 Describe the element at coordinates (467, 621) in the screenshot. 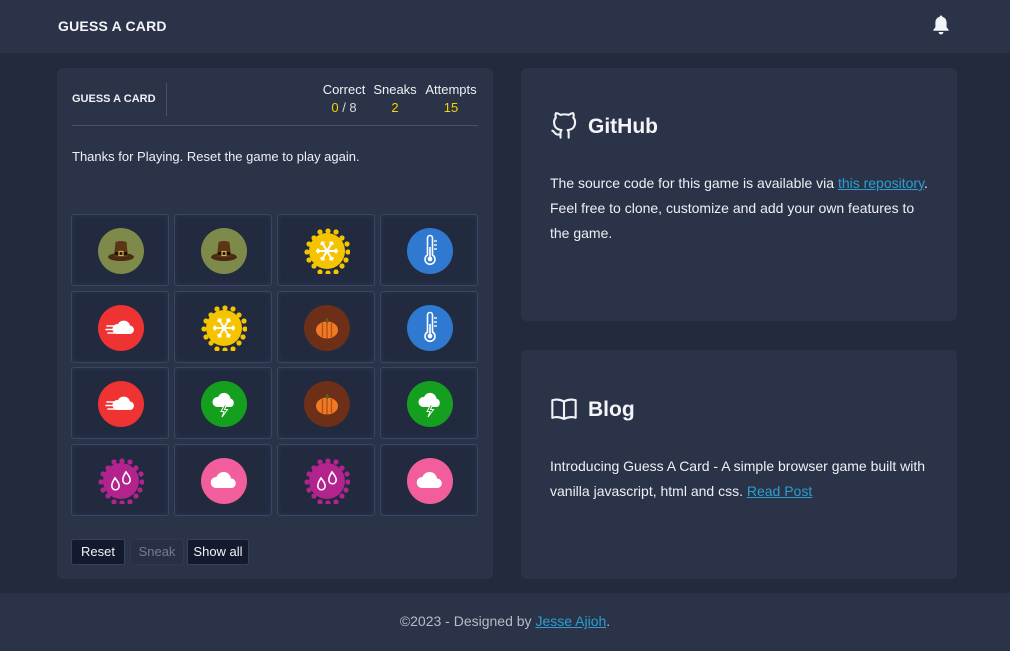

I see `footer-copyright: ©2023 - Designed by` at that location.